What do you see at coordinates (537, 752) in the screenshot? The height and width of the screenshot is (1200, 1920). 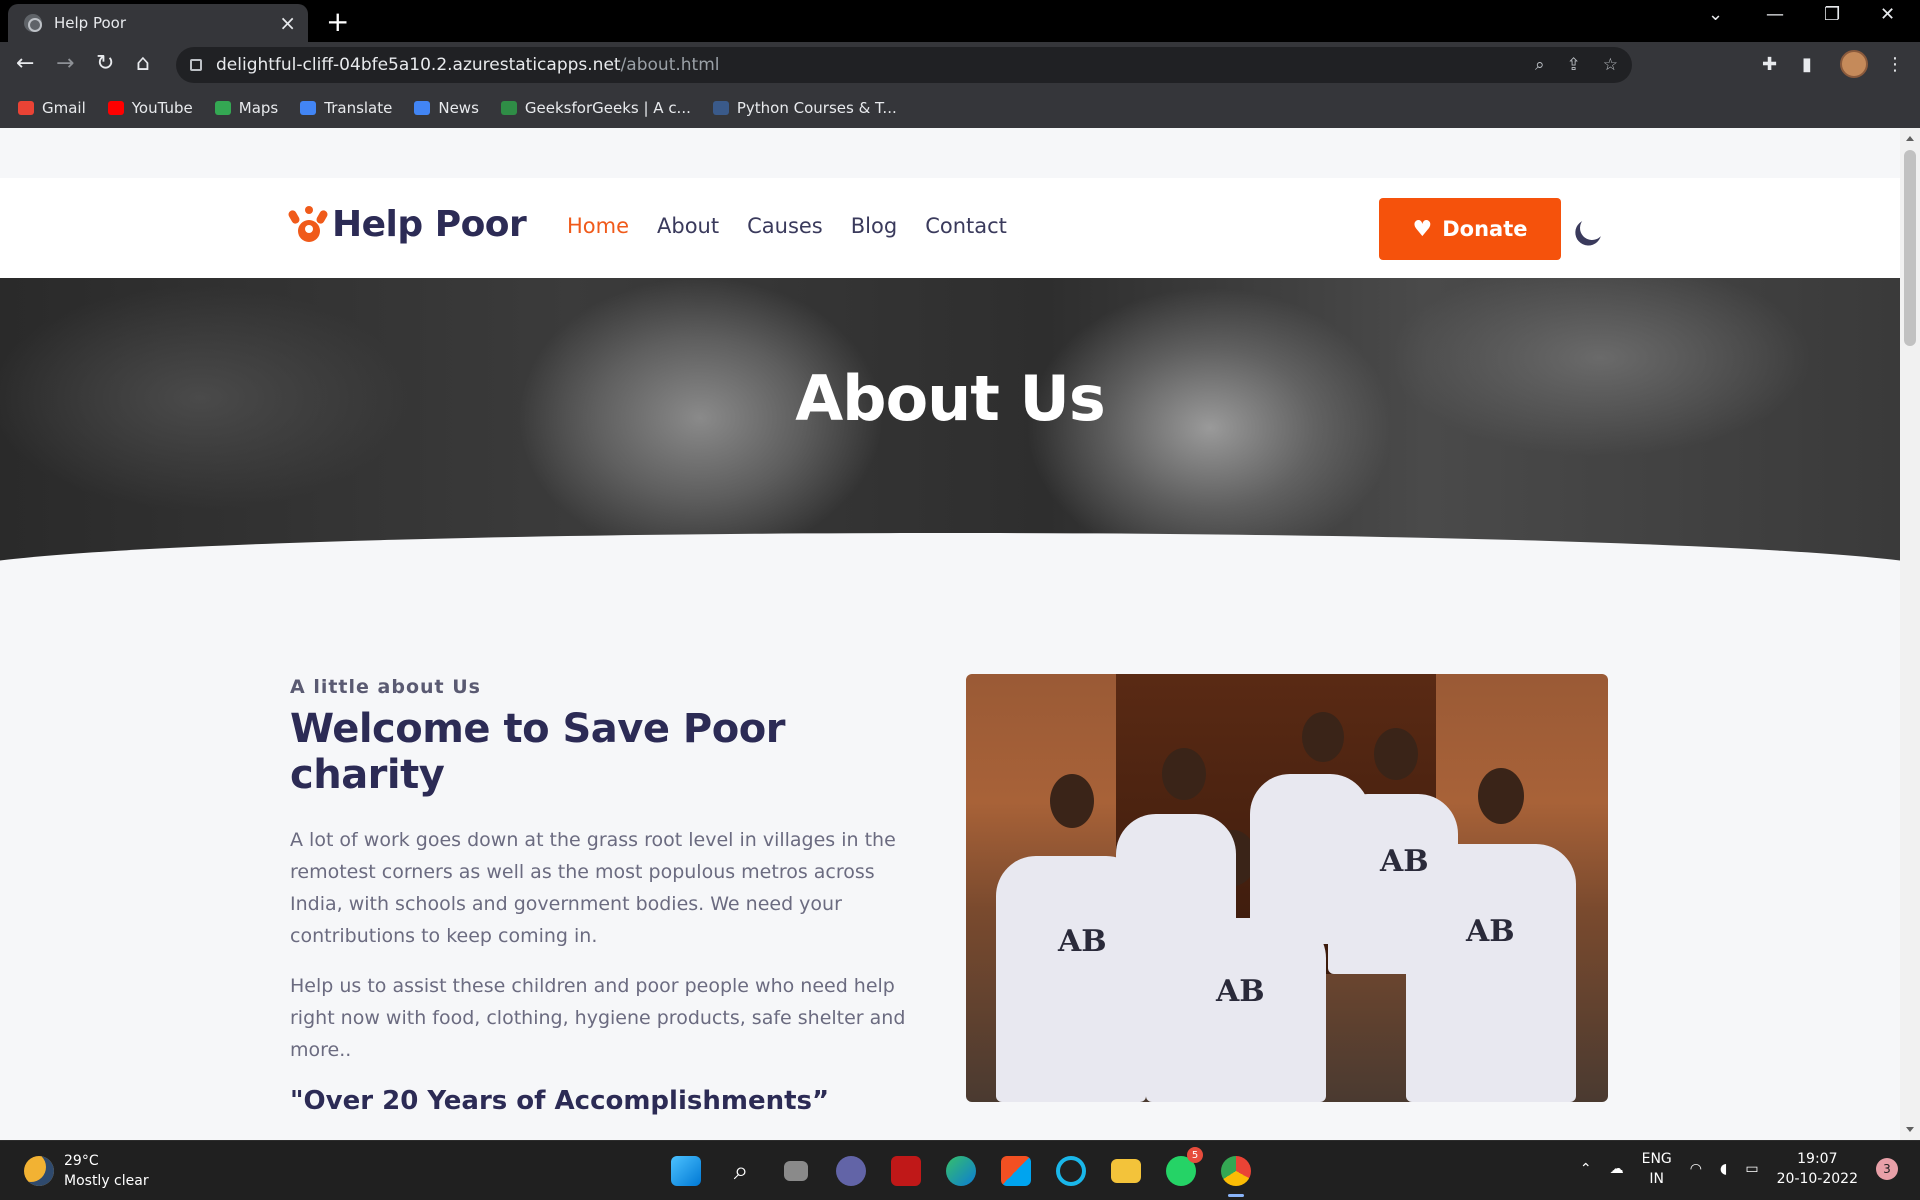 I see `section-heading: Welcome to Save Poor charity` at bounding box center [537, 752].